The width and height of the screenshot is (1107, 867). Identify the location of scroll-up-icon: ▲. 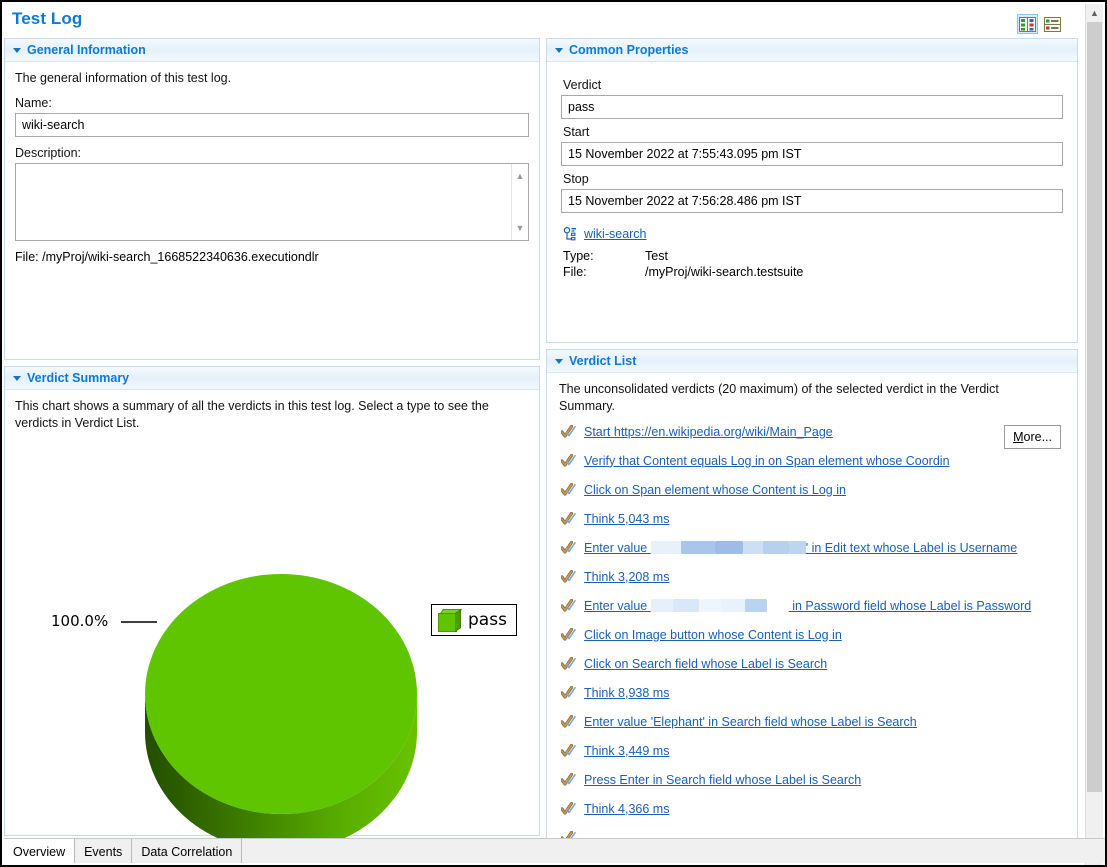
(1094, 12).